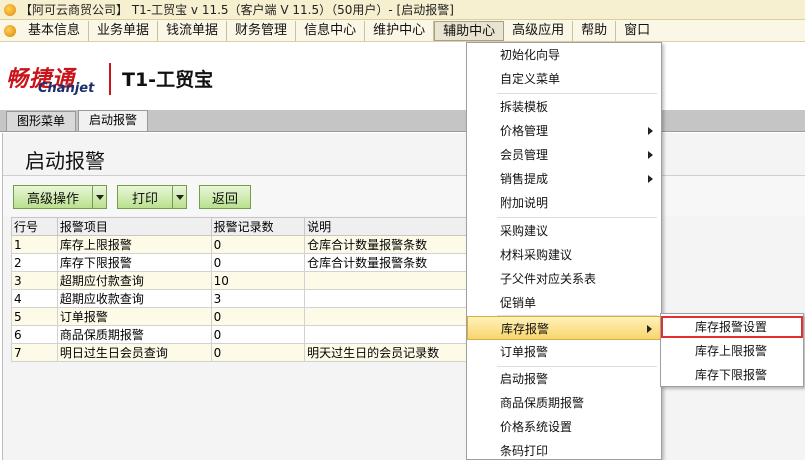 The width and height of the screenshot is (805, 460). I want to click on table-cell: 超期应收款查询, so click(134, 298).